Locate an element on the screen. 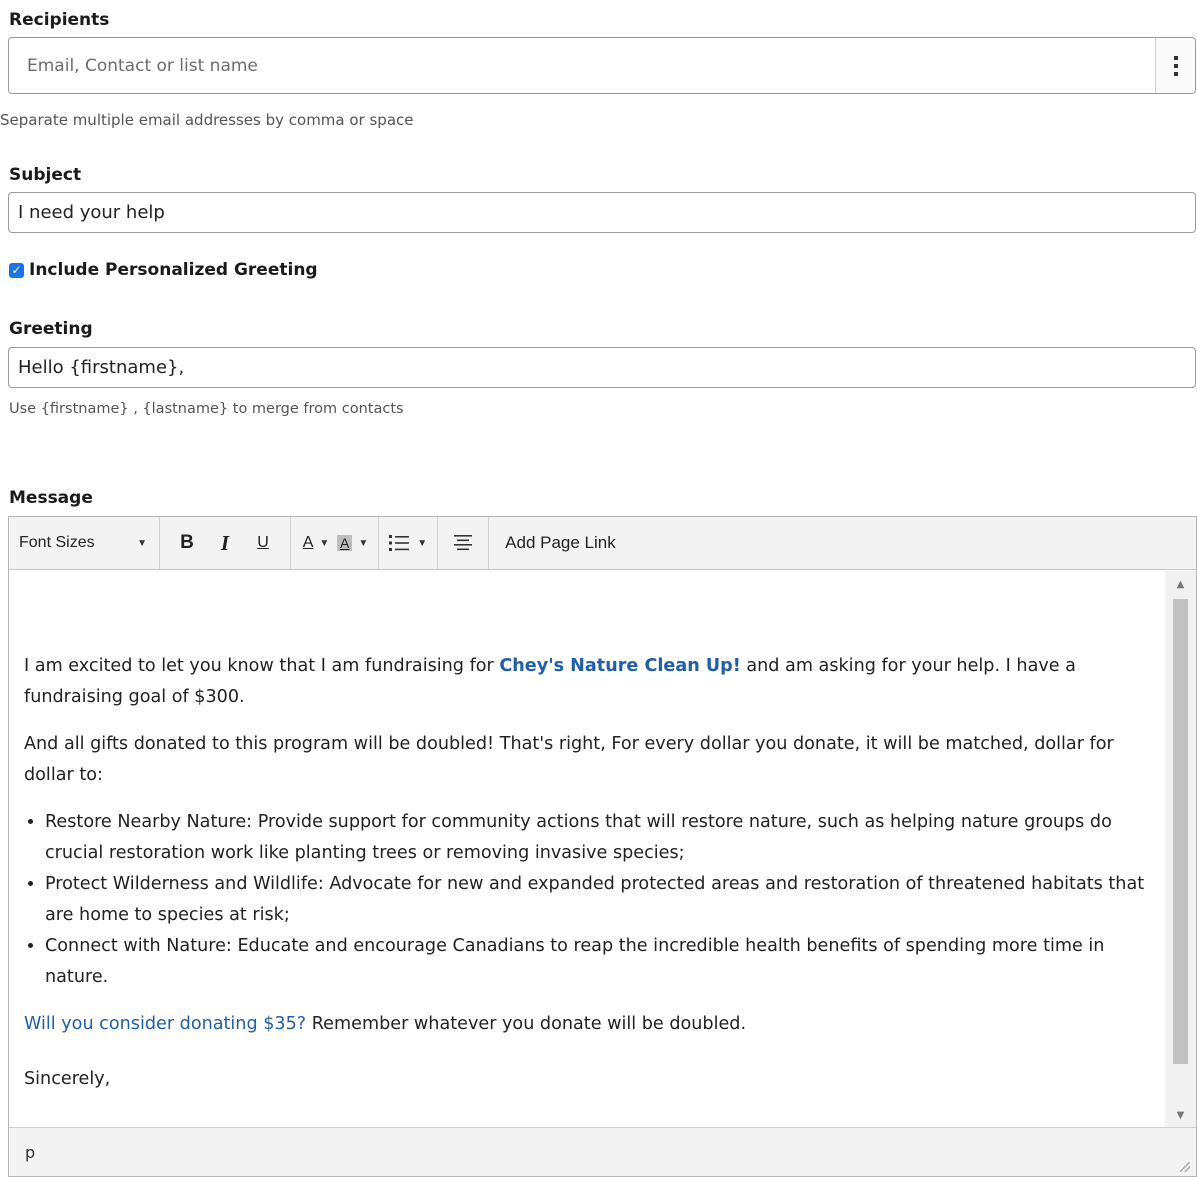 The image size is (1197, 1177). align-center-button is located at coordinates (463, 543).